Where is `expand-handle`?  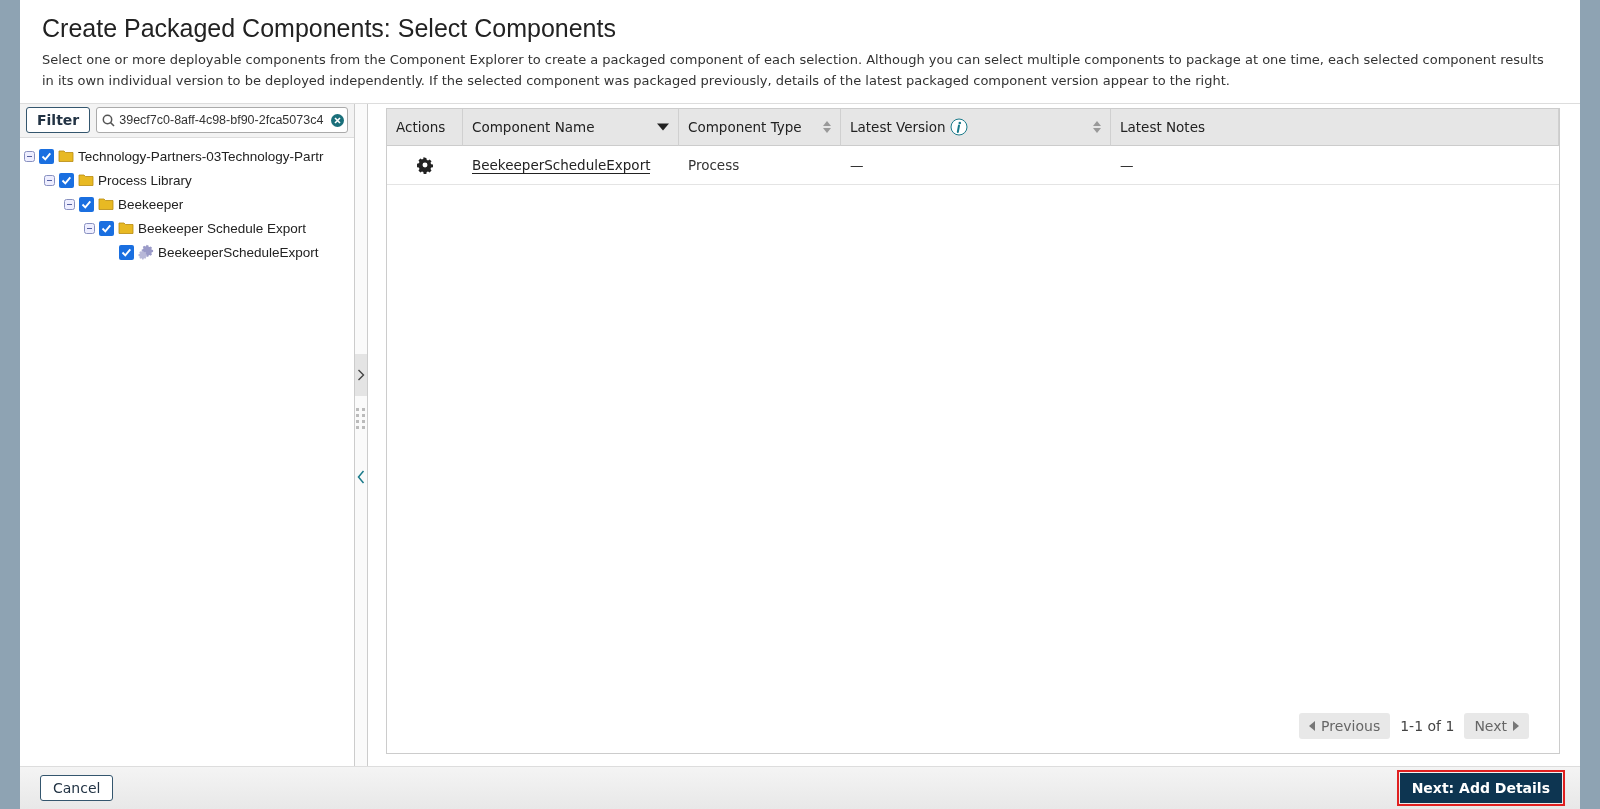 expand-handle is located at coordinates (361, 375).